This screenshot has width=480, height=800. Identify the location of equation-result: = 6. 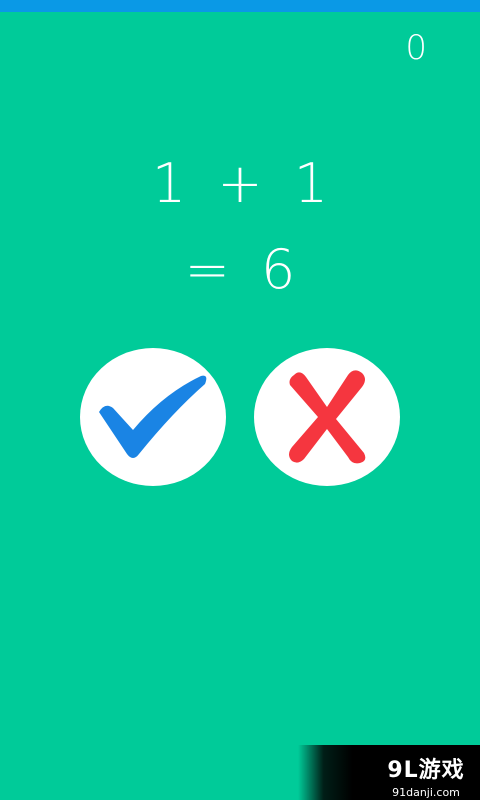
(240, 269).